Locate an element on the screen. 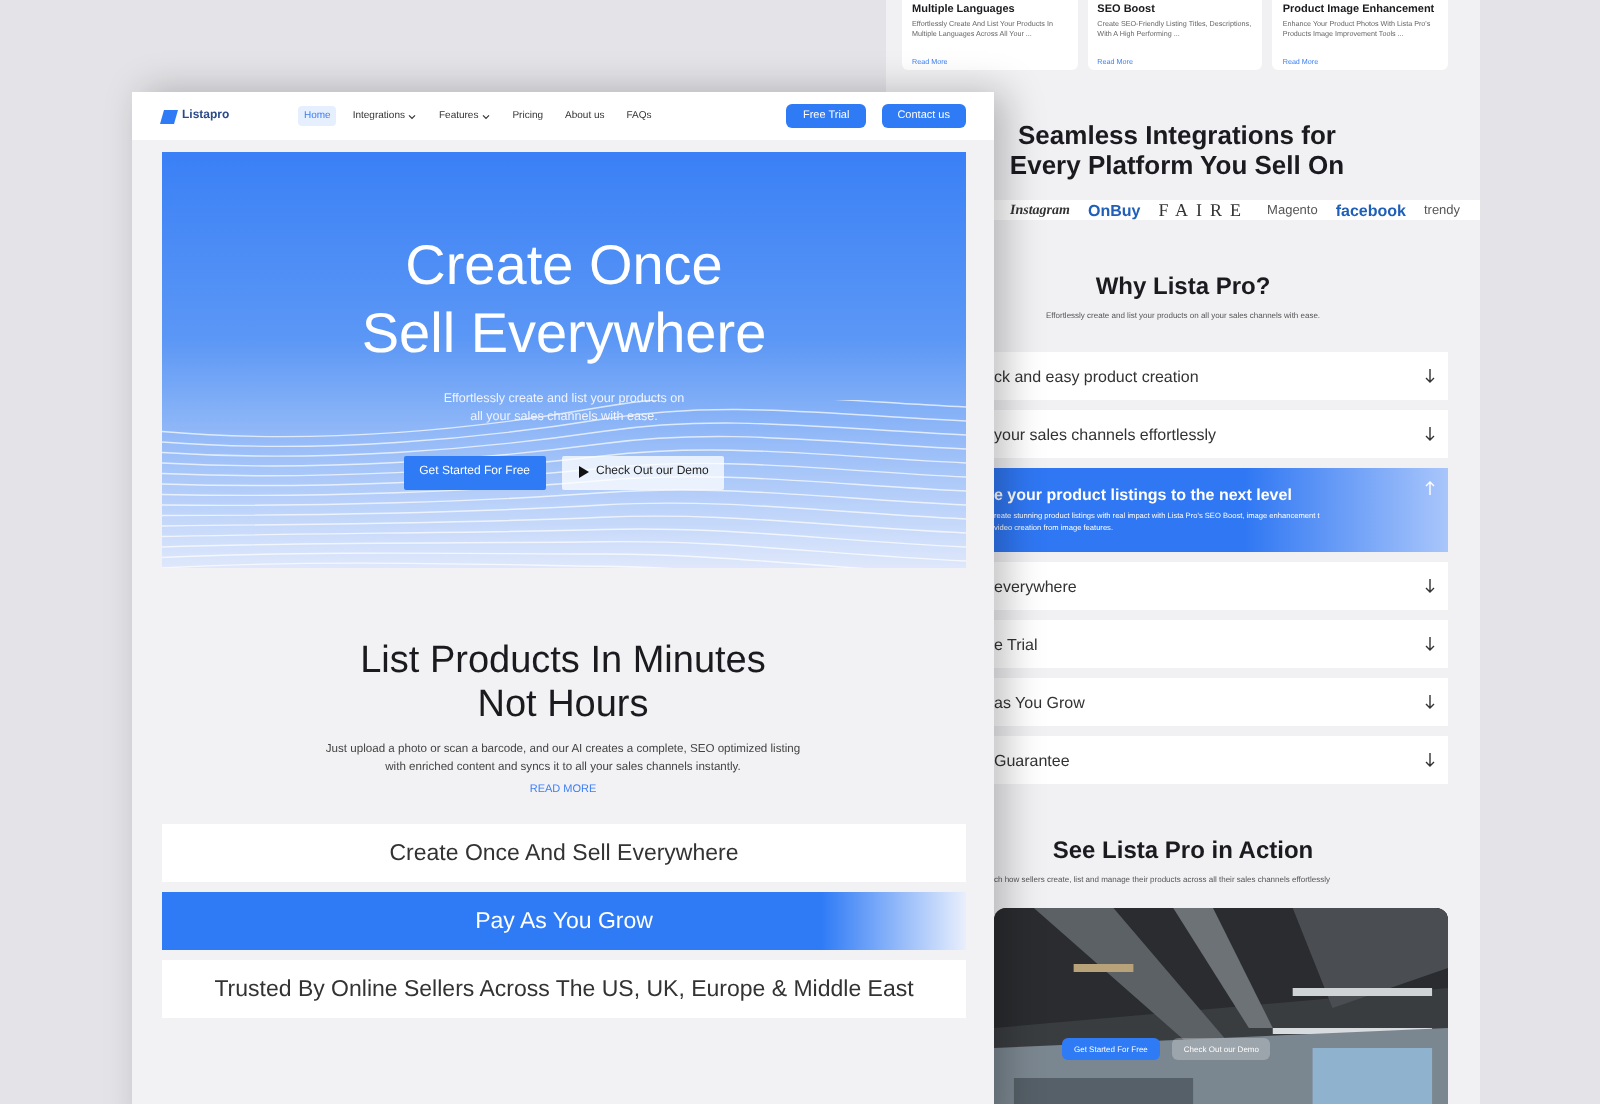  platform-logo: facebook is located at coordinates (1370, 210).